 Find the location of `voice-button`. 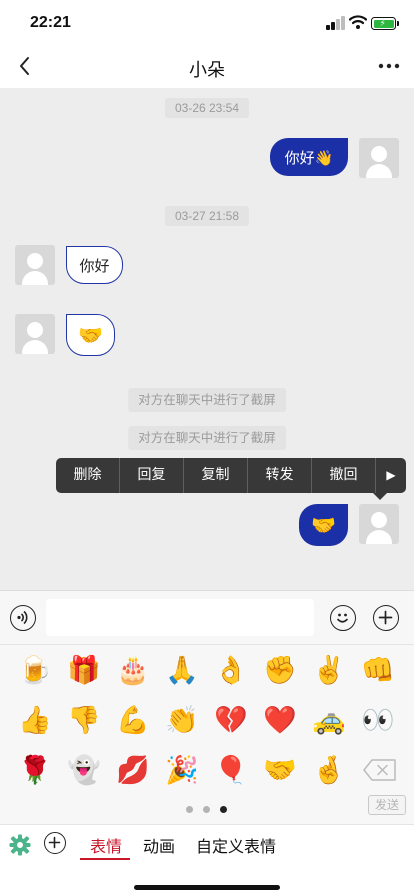

voice-button is located at coordinates (23, 618).